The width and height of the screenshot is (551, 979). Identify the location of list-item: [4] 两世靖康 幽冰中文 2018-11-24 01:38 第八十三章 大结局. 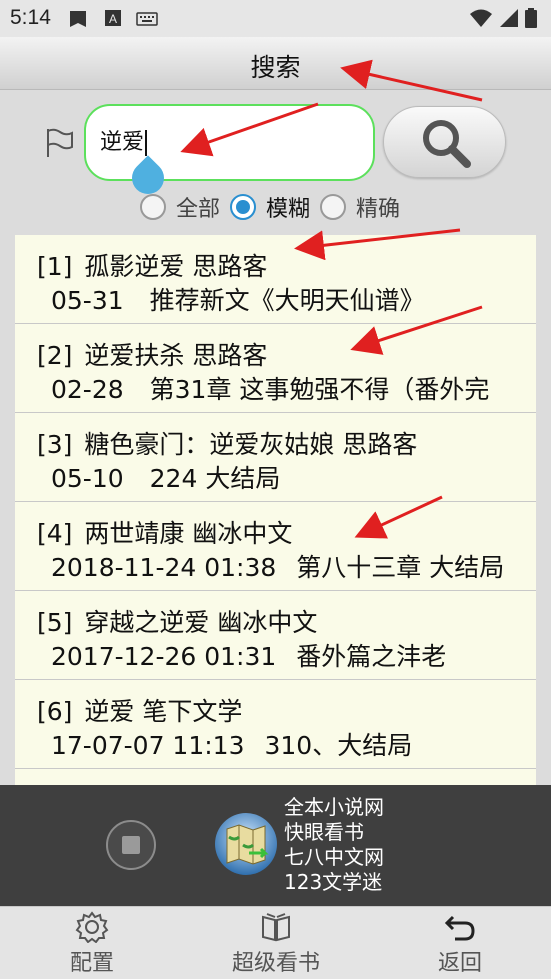
(275, 546).